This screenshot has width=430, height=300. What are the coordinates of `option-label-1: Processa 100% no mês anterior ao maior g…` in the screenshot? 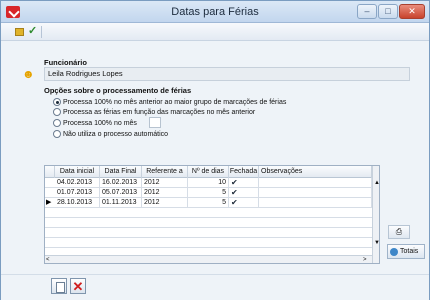 It's located at (175, 102).